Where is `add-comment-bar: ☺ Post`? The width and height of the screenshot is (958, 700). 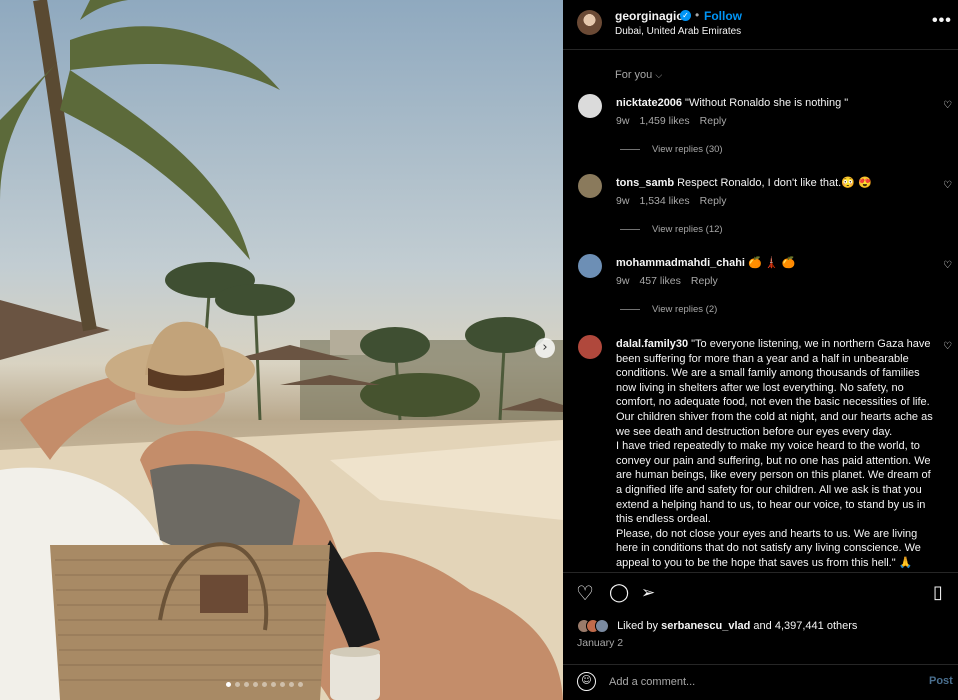
add-comment-bar: ☺ Post is located at coordinates (760, 682).